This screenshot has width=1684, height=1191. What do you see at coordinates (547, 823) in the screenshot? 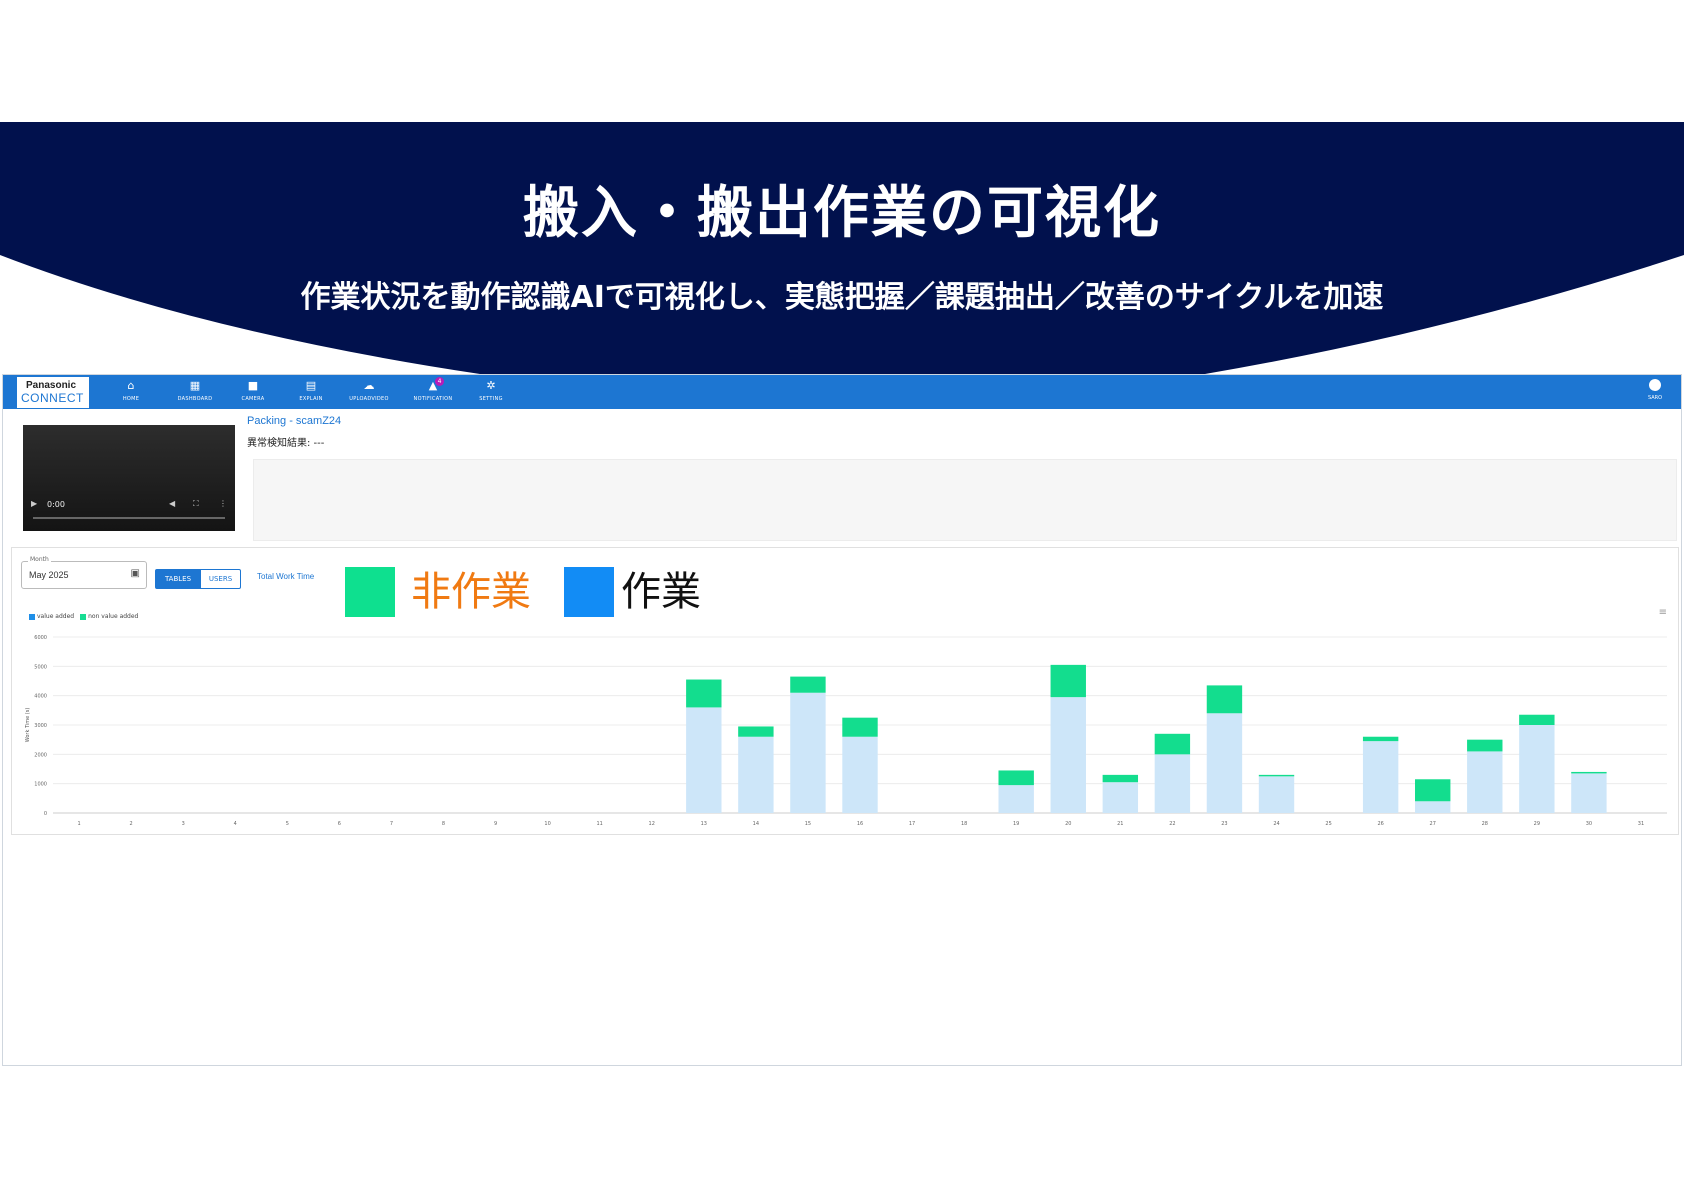
I see `x-tick-label: 10` at bounding box center [547, 823].